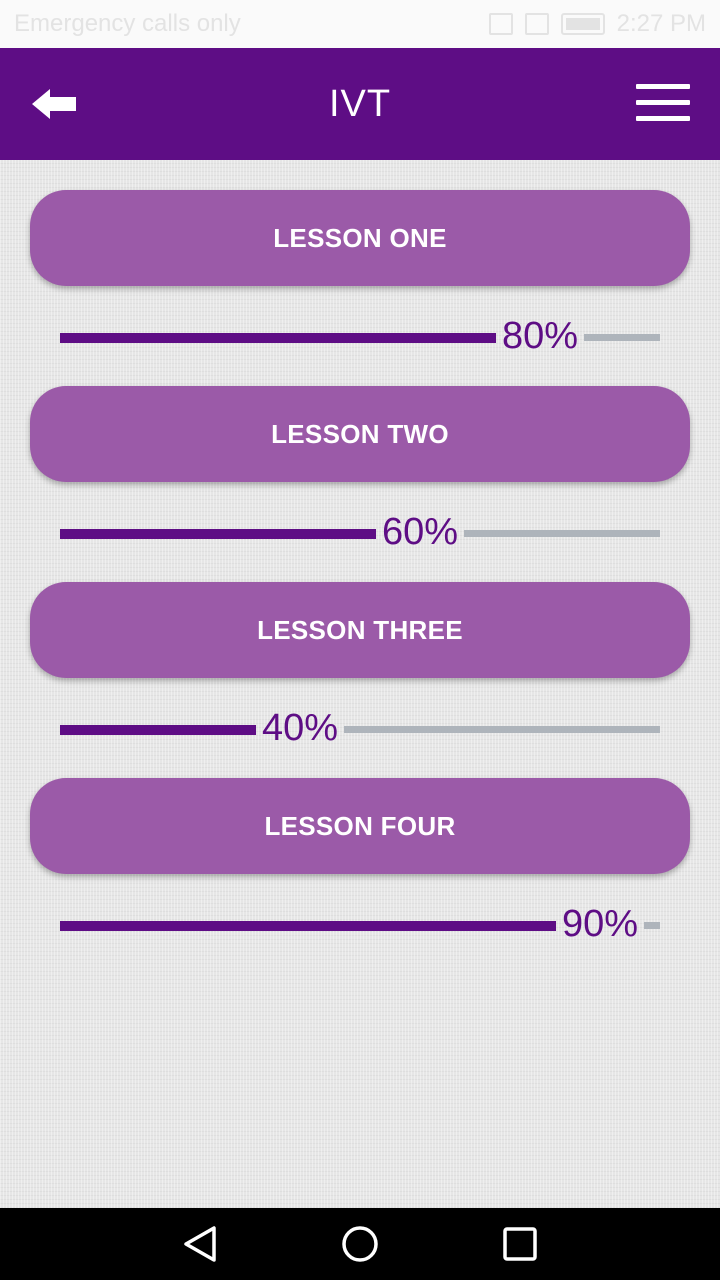 Image resolution: width=720 pixels, height=1280 pixels. Describe the element at coordinates (582, 24) in the screenshot. I see `battery-icon` at that location.